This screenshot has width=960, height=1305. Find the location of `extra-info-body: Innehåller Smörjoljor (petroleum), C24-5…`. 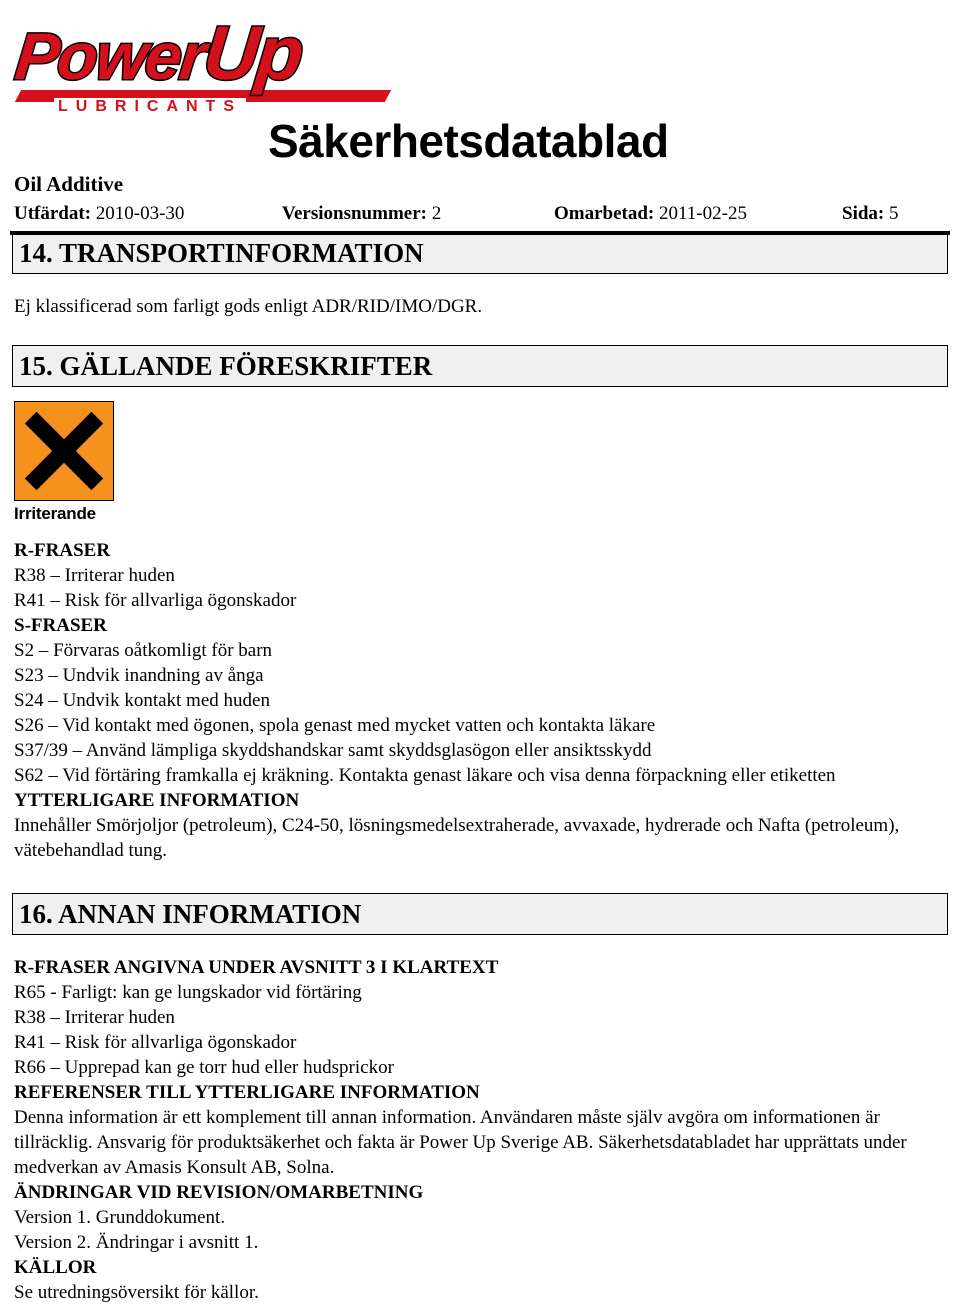

extra-info-body: Innehåller Smörjoljor (petroleum), C24-5… is located at coordinates (457, 838).